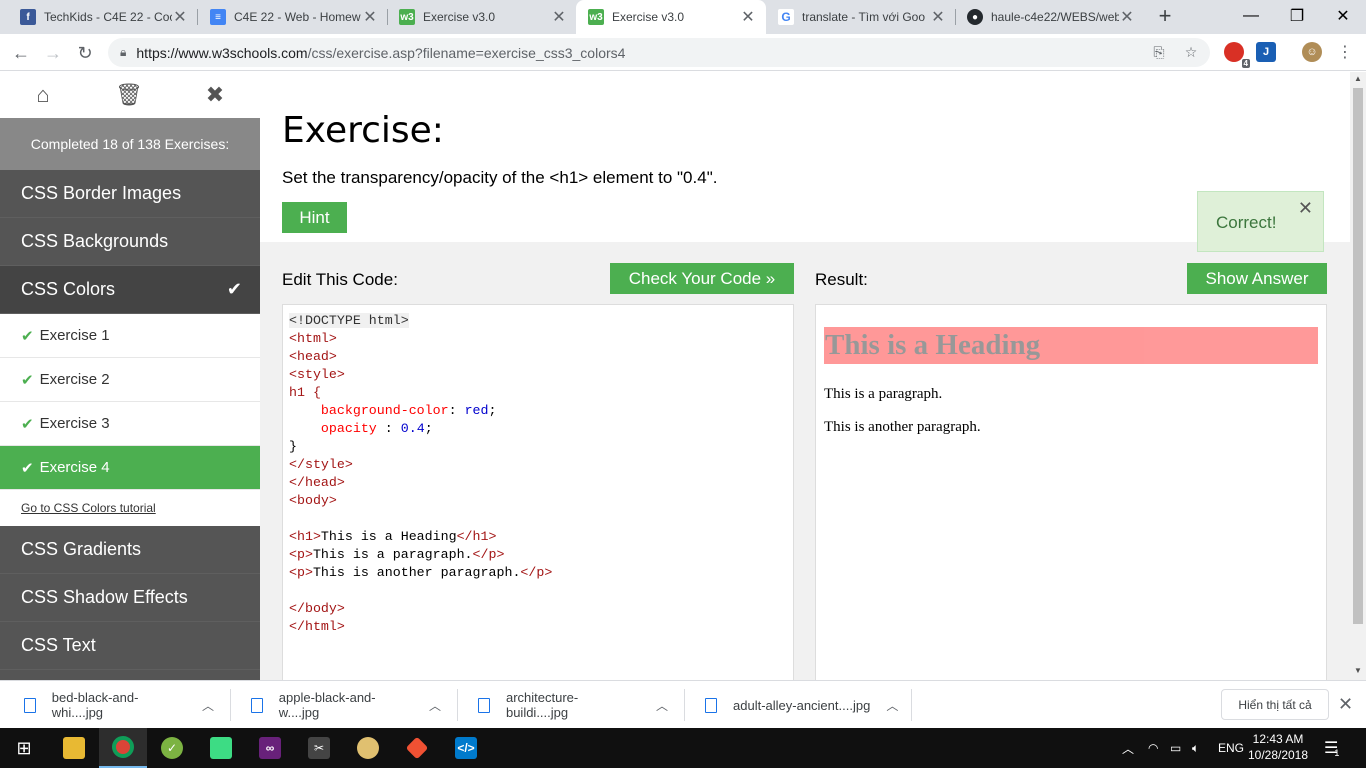 The height and width of the screenshot is (768, 1366). I want to click on paint-icon, so click(368, 748).